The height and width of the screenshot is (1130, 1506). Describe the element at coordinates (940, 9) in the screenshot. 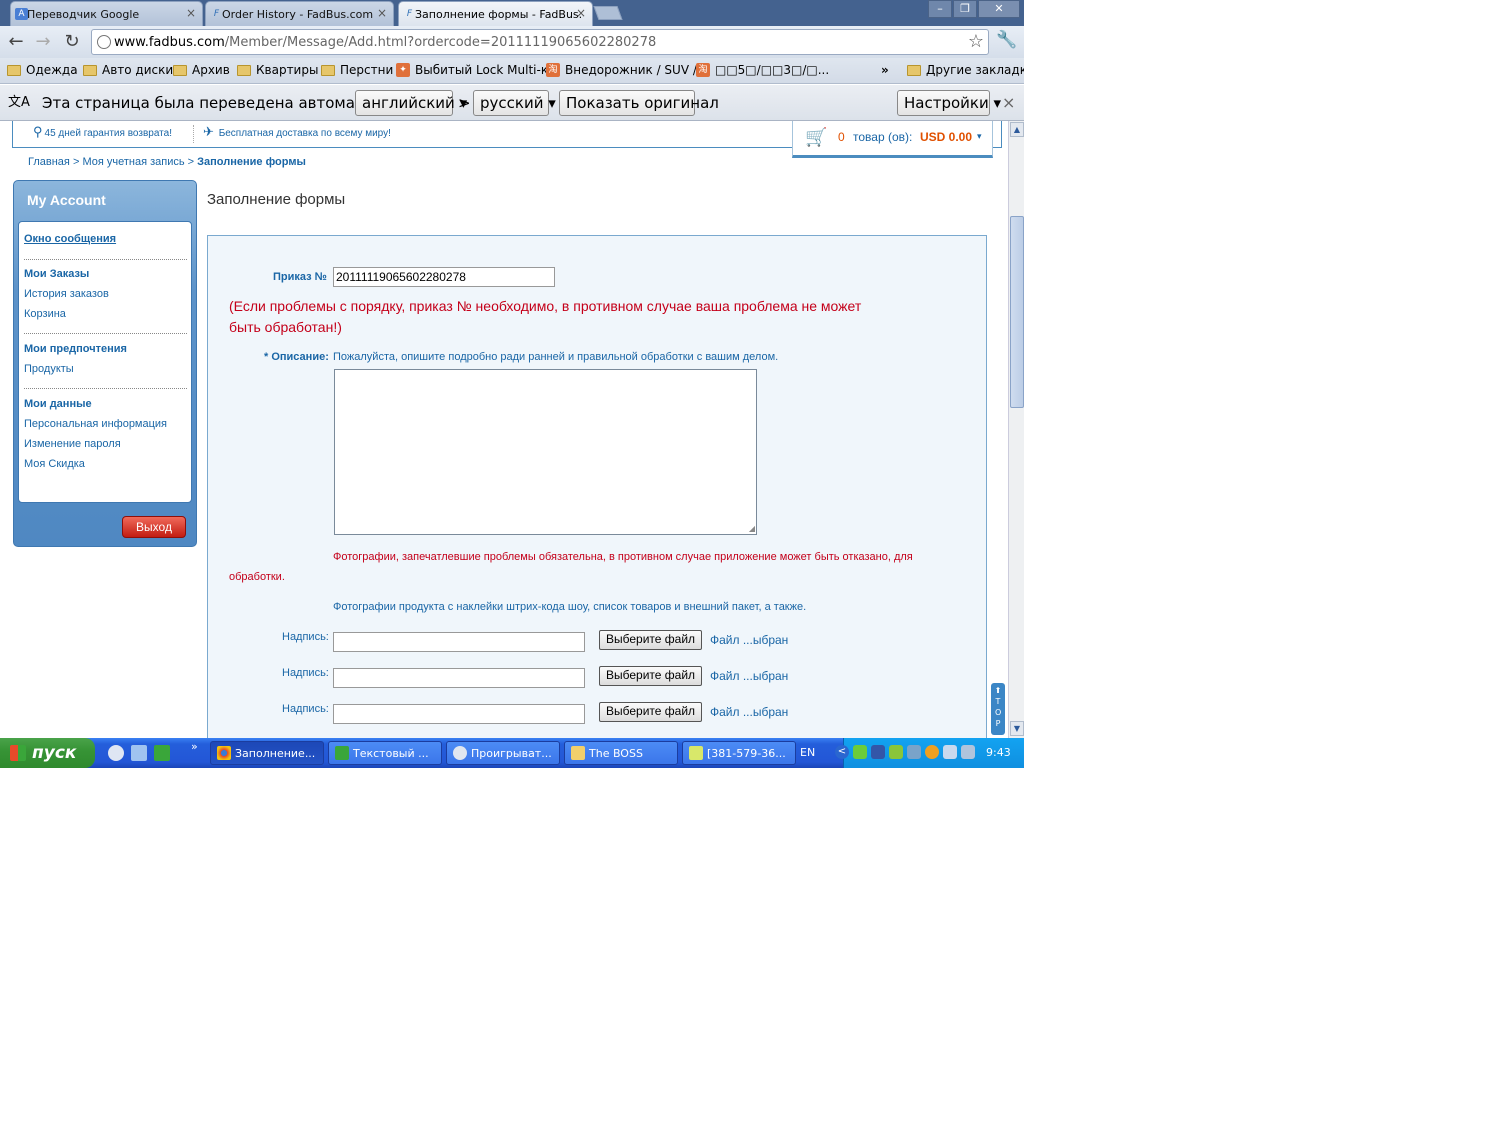

I see `minimize-button: –` at that location.